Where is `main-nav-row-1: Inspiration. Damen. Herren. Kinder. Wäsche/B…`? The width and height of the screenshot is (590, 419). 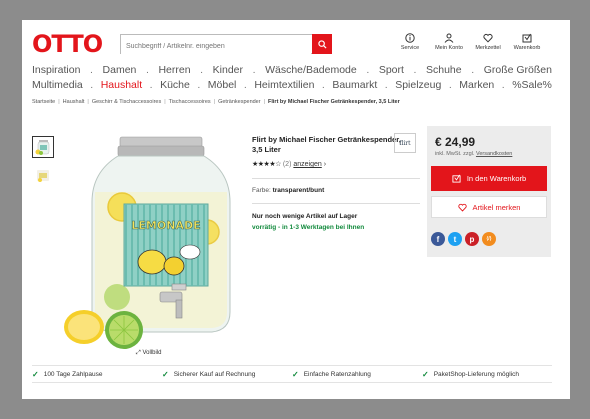 main-nav-row-1: Inspiration. Damen. Herren. Kinder. Wäsche/B… is located at coordinates (292, 70).